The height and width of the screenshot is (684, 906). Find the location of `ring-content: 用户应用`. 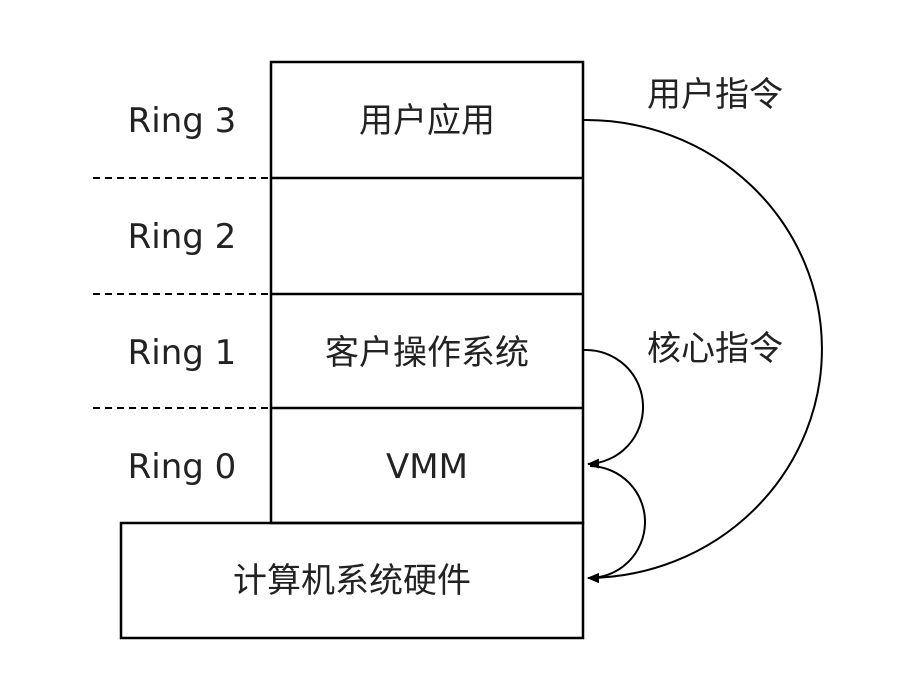

ring-content: 用户应用 is located at coordinates (427, 121).